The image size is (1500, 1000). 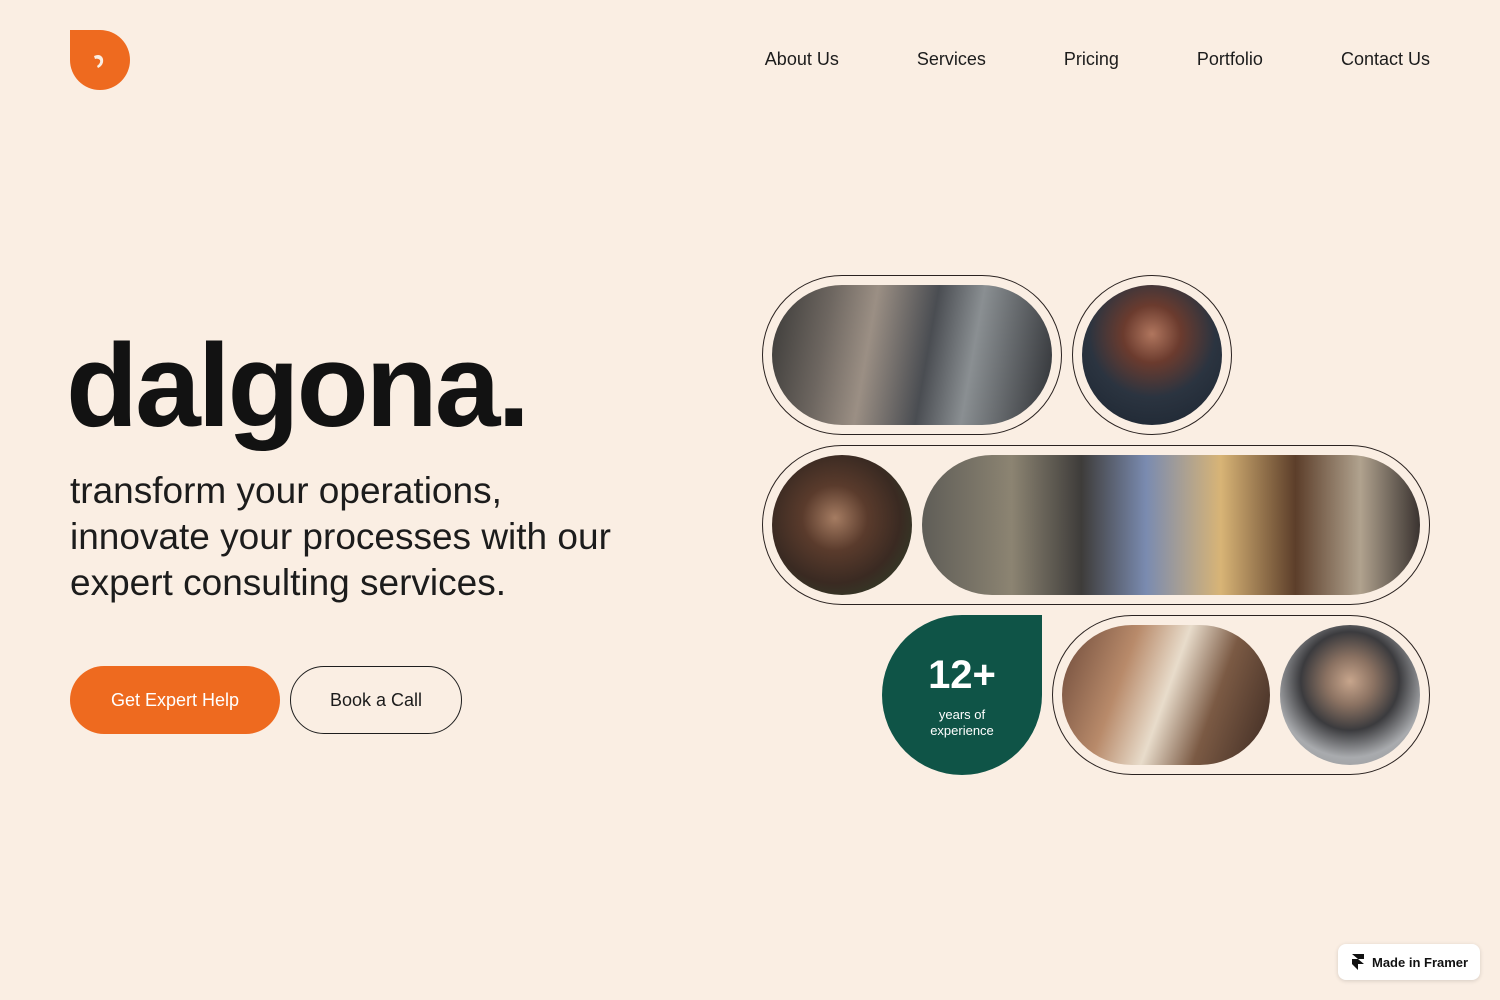 What do you see at coordinates (962, 730) in the screenshot?
I see `stat-label-line2: experience` at bounding box center [962, 730].